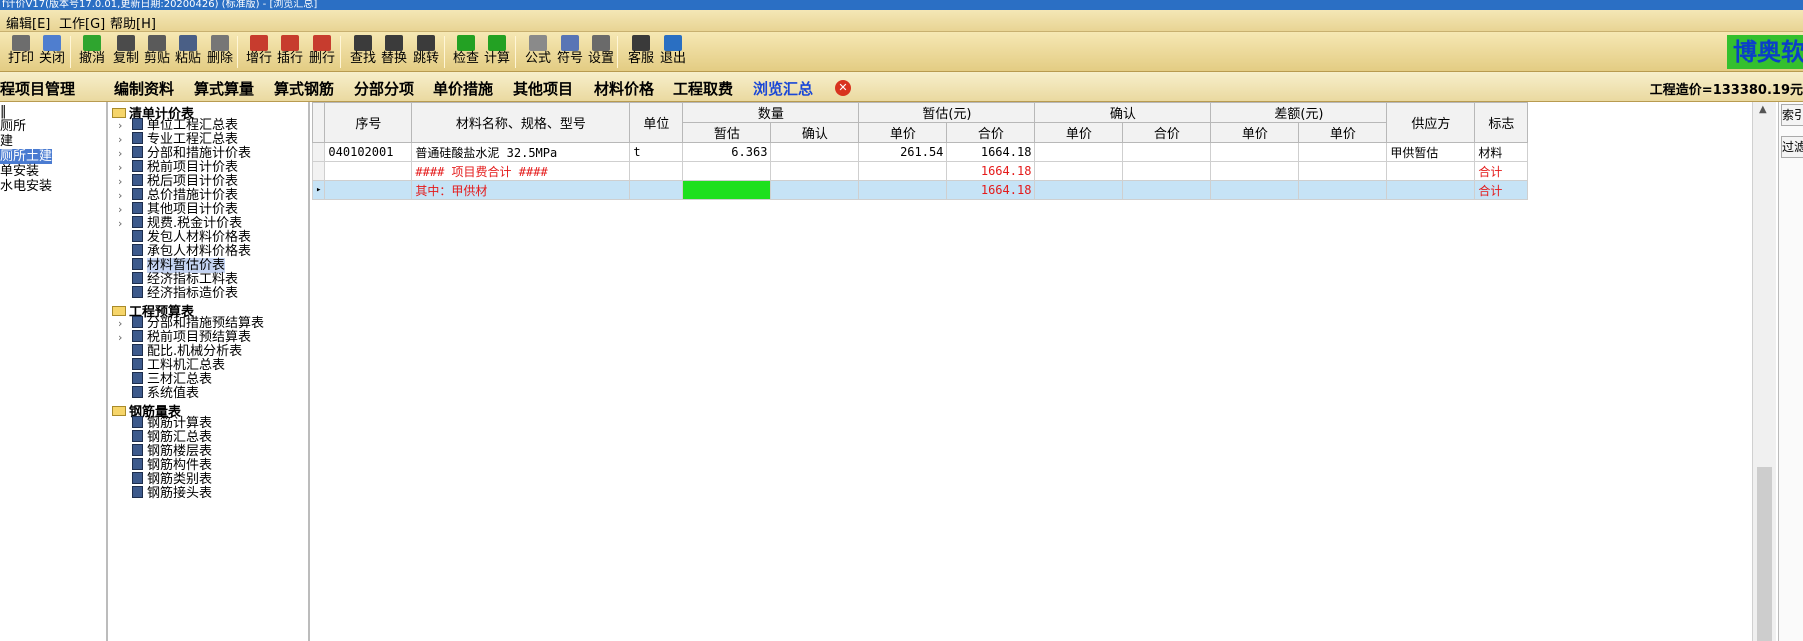 The image size is (1803, 641). What do you see at coordinates (463, 88) in the screenshot?
I see `tab-5: 单价措施` at bounding box center [463, 88].